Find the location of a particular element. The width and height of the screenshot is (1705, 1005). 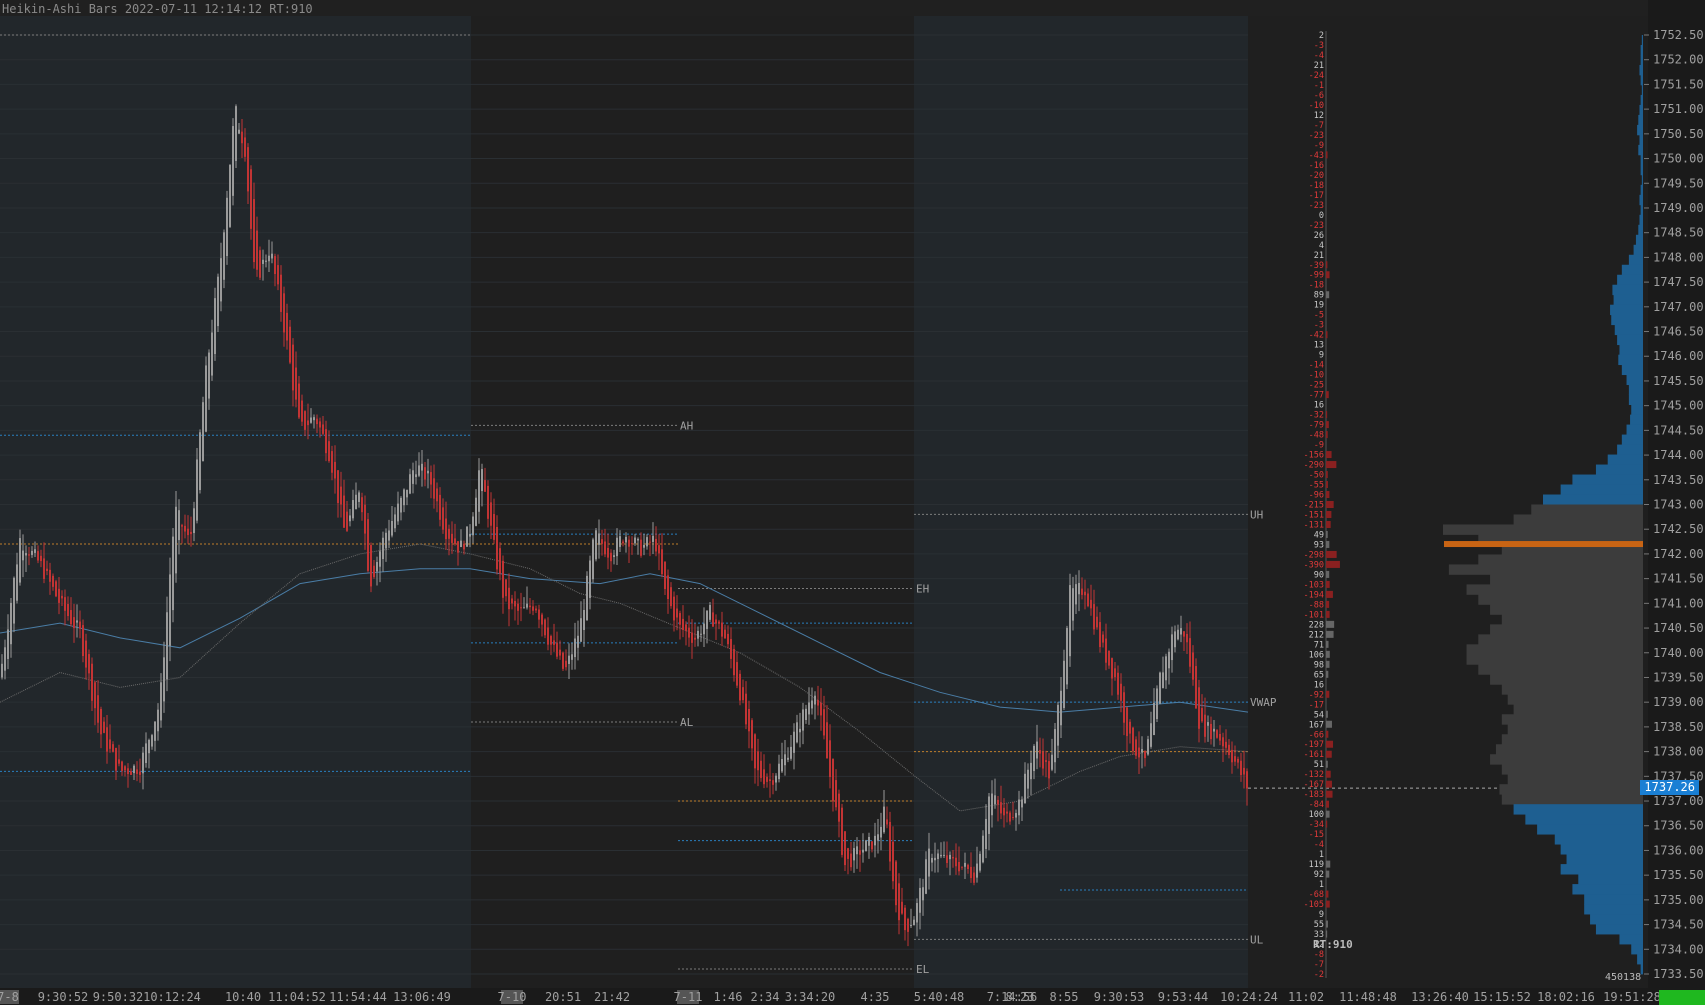

delta-value-44: -50 is located at coordinates (1316, 476).